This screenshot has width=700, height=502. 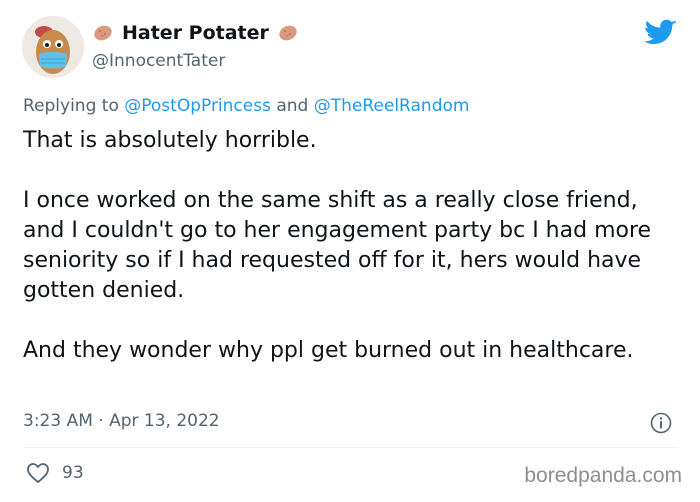 I want to click on like-count: 93, so click(x=73, y=473).